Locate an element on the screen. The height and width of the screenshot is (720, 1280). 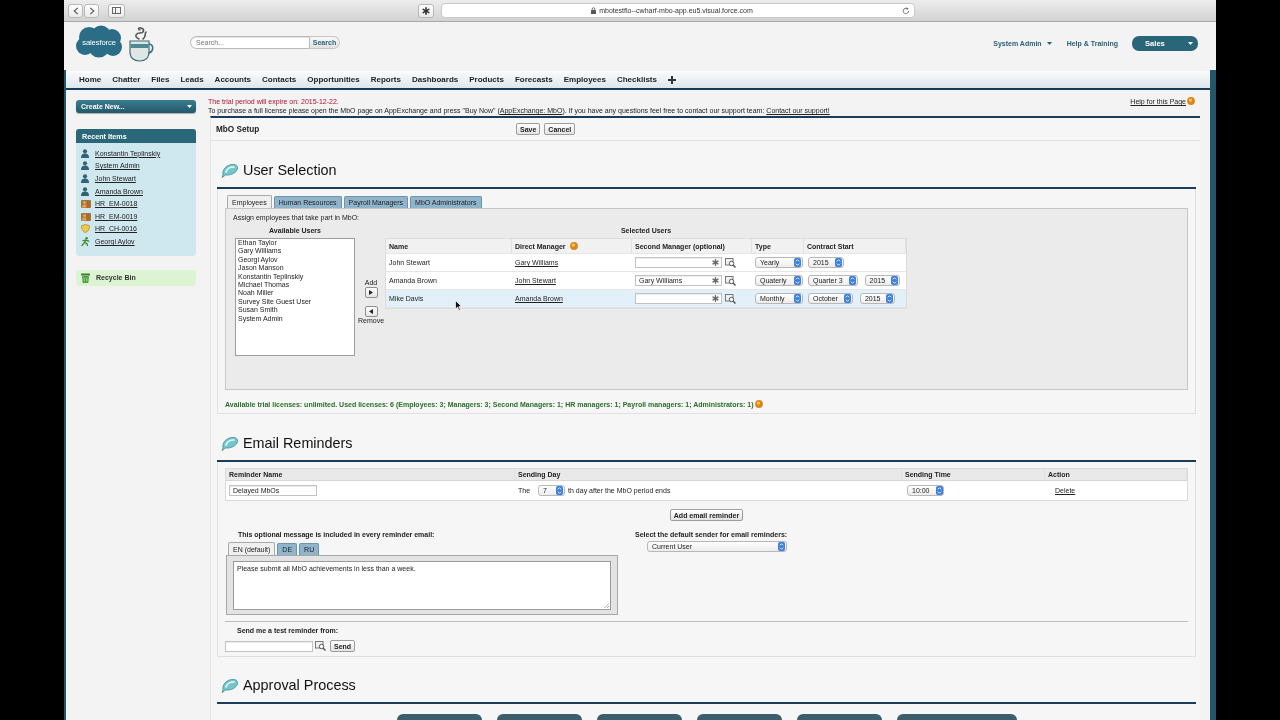
reload-icon is located at coordinates (906, 10).